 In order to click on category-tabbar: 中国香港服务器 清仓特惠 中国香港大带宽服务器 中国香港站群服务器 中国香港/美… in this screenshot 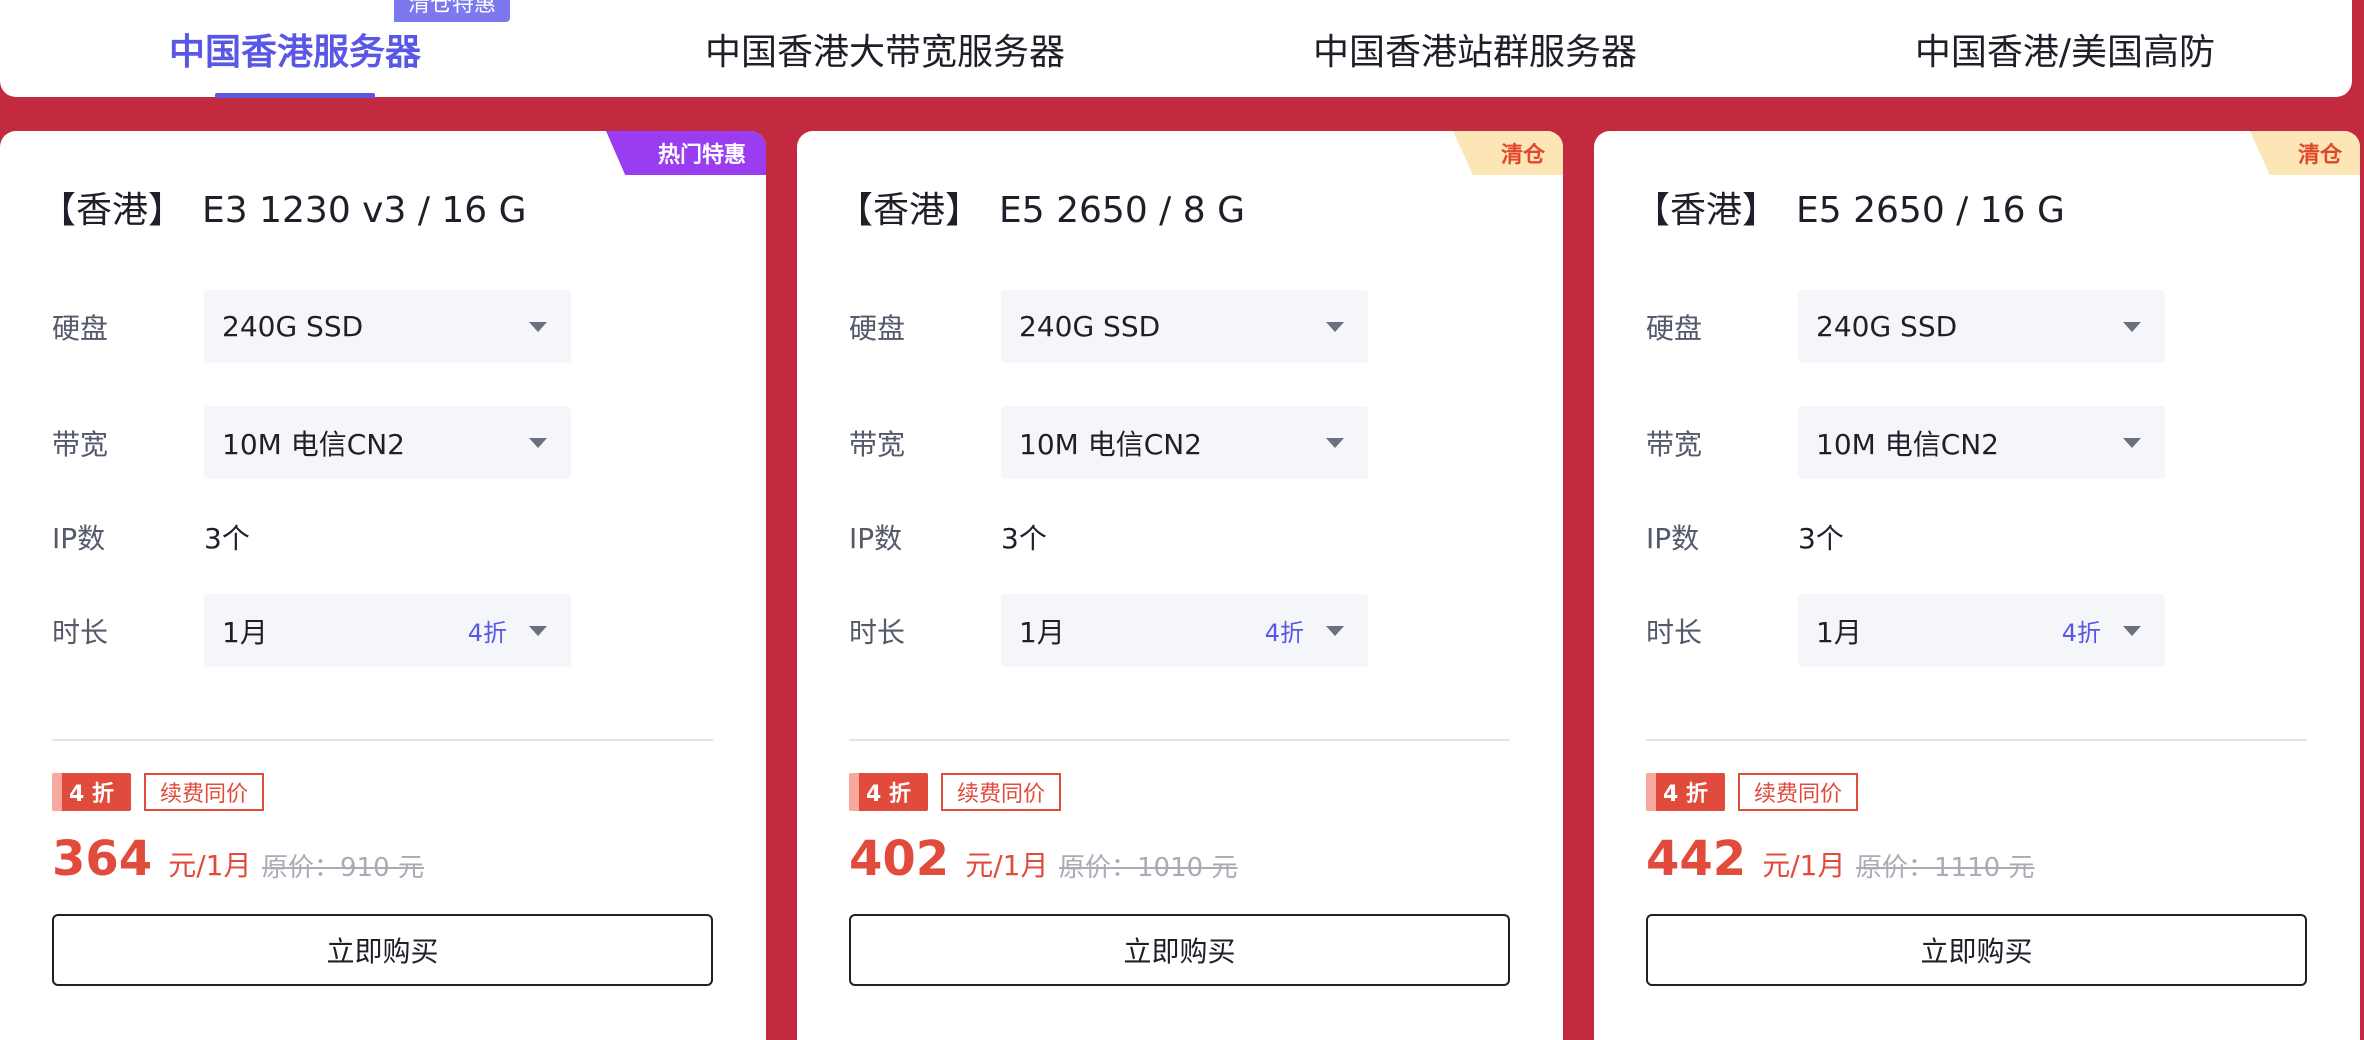, I will do `click(1176, 49)`.